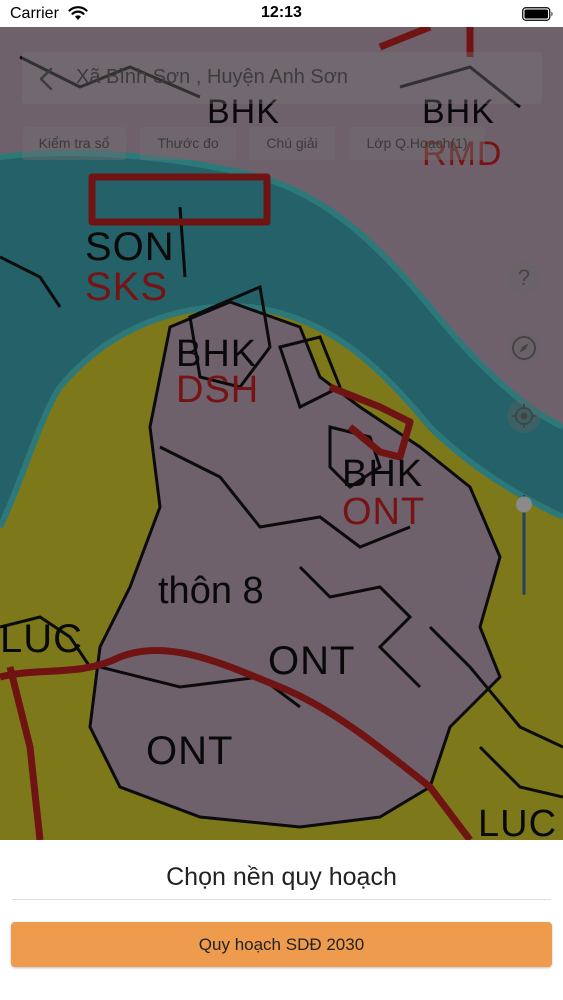  I want to click on compass-icon, so click(524, 348).